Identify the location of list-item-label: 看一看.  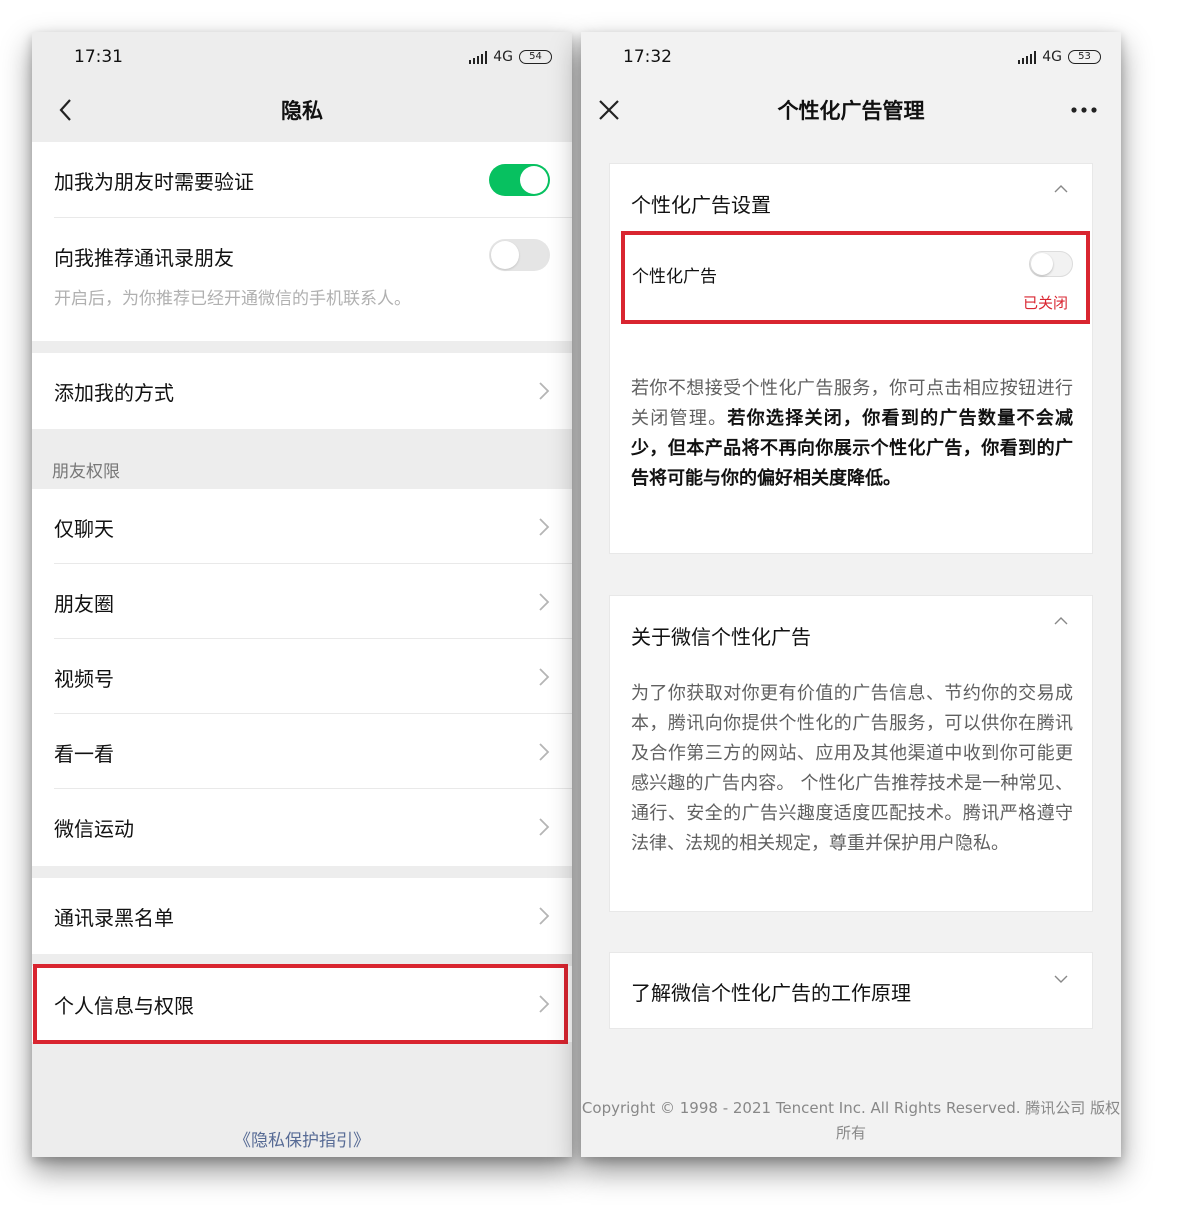
(84, 754).